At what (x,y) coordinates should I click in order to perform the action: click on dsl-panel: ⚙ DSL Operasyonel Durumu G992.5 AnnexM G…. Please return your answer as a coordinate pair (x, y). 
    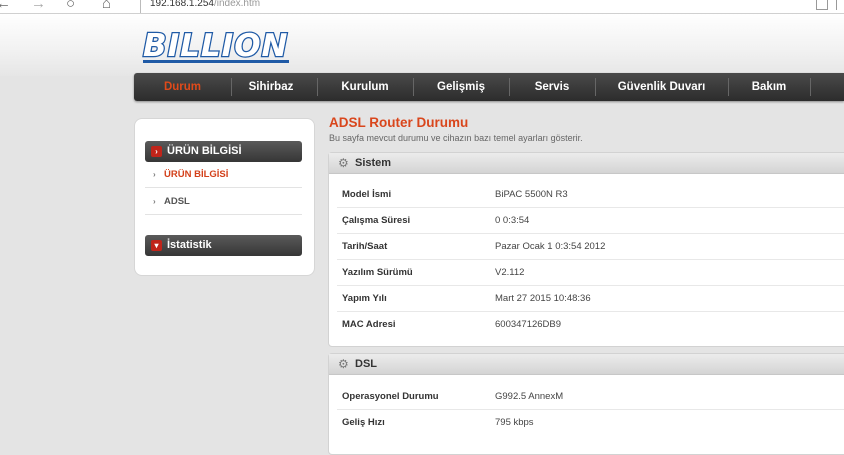
    Looking at the image, I should click on (586, 404).